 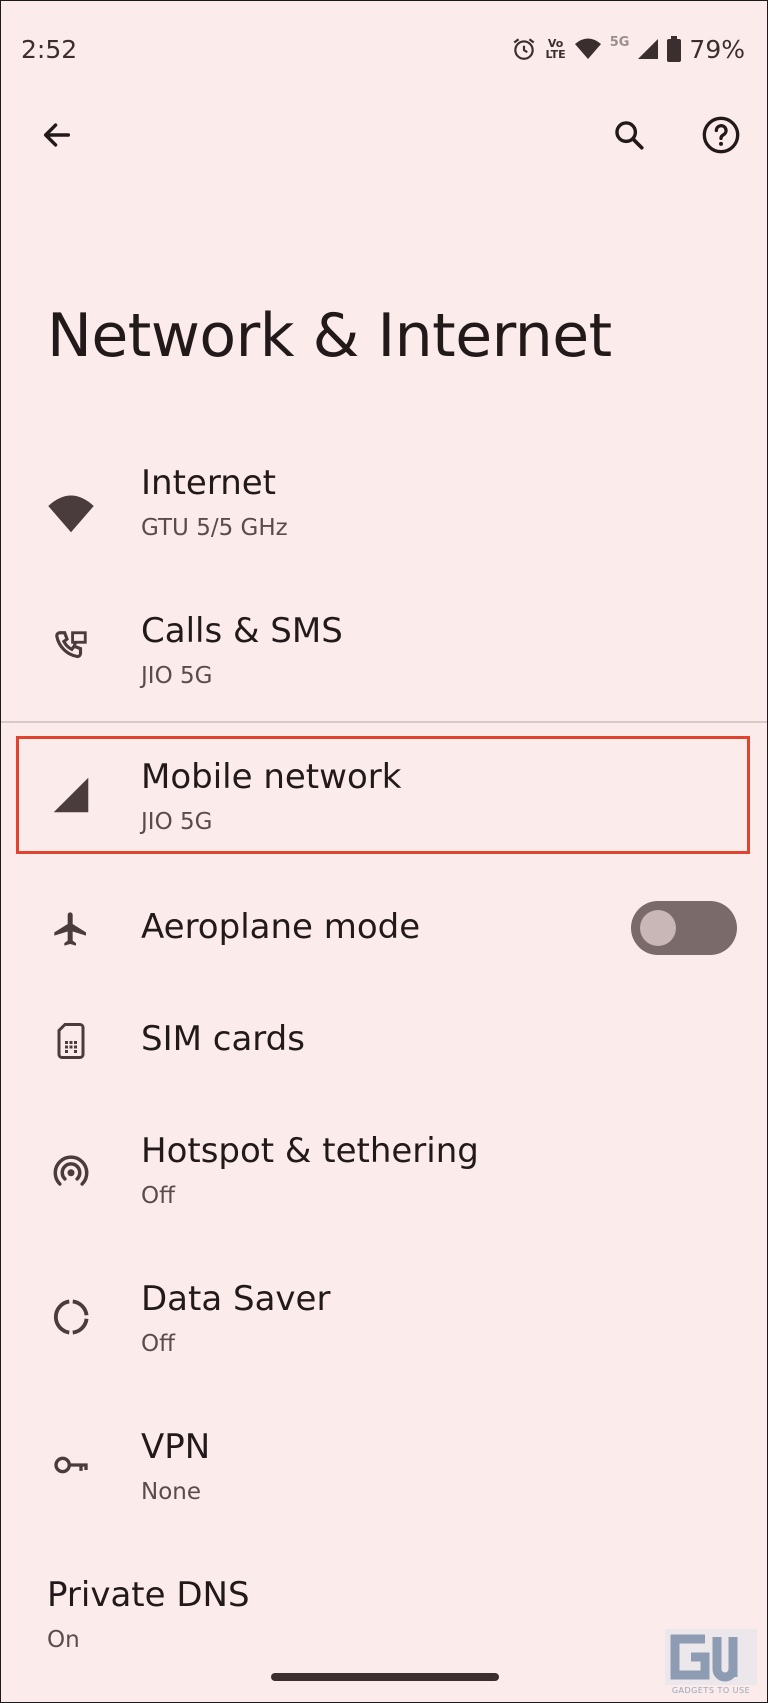 What do you see at coordinates (619, 42) in the screenshot?
I see `network-type-badge: 5G` at bounding box center [619, 42].